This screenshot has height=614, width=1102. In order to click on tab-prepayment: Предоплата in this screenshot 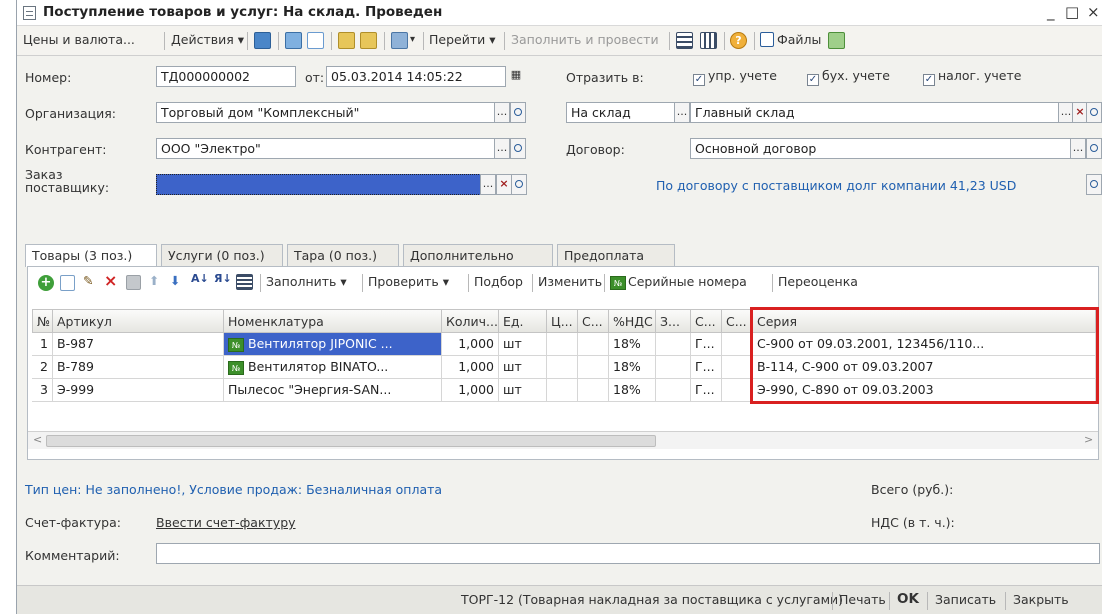, I will do `click(616, 255)`.